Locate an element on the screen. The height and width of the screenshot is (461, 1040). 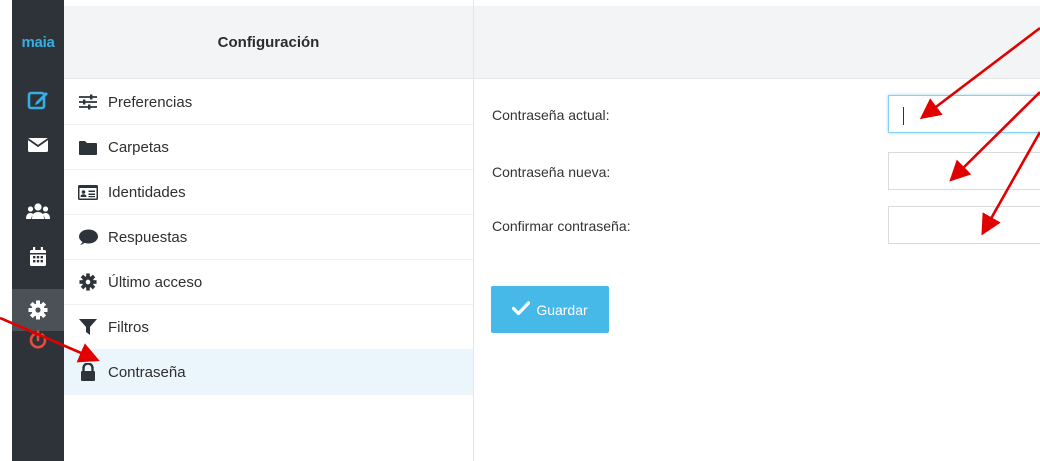
menu-item-filtros: Filtros is located at coordinates (268, 327).